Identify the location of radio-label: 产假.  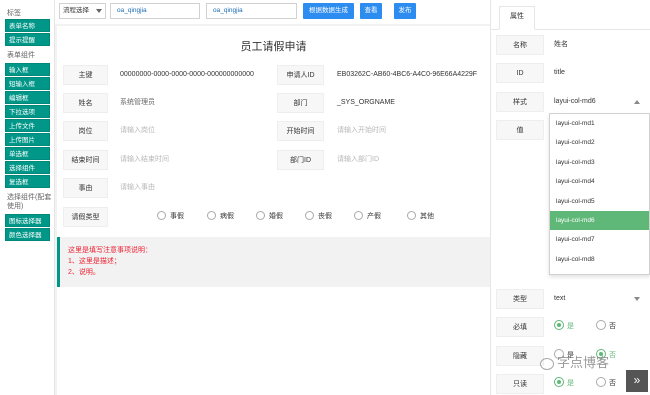
(374, 216).